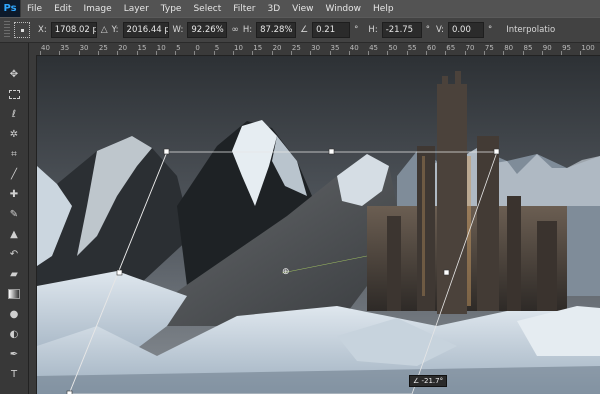  What do you see at coordinates (374, 48) in the screenshot?
I see `ruler-tick-label: 45` at bounding box center [374, 48].